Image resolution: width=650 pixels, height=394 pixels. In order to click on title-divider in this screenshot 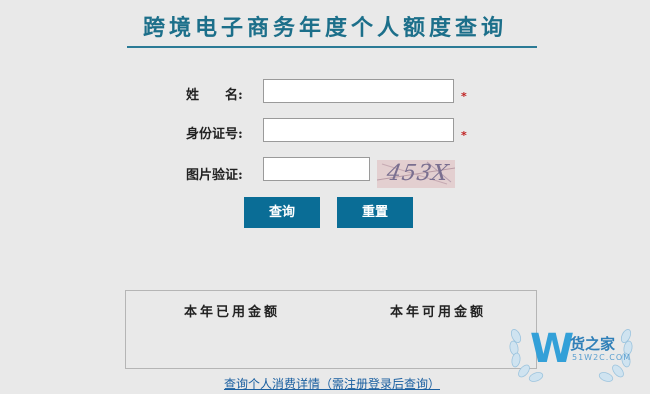, I will do `click(332, 47)`.